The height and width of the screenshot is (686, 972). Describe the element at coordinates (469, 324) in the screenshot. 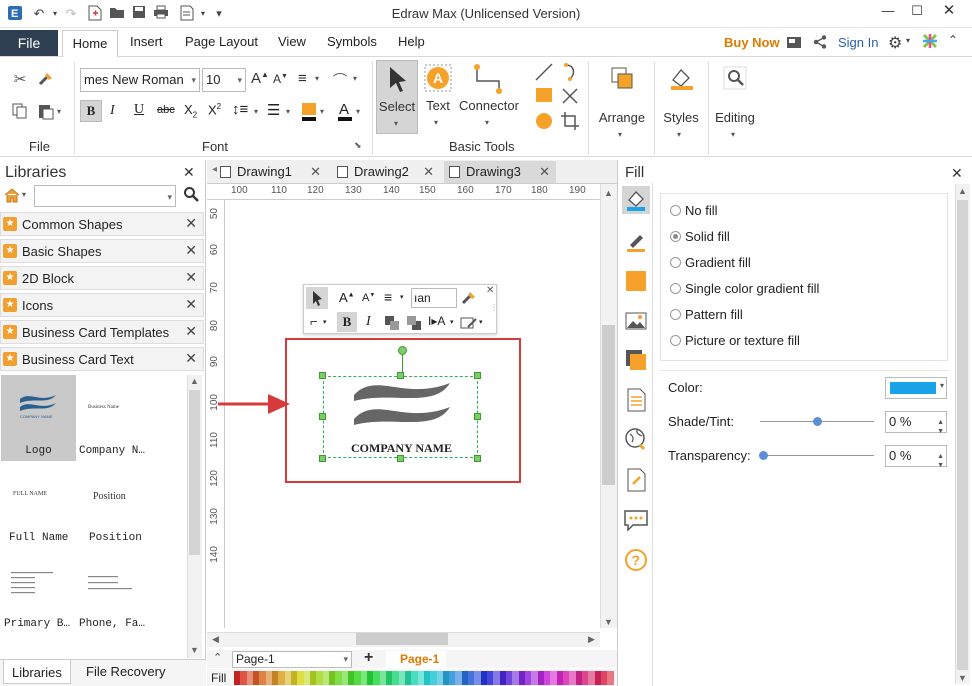

I see `mini-style-icon` at that location.